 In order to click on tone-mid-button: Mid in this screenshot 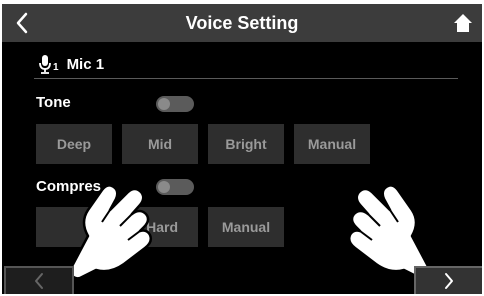, I will do `click(160, 144)`.